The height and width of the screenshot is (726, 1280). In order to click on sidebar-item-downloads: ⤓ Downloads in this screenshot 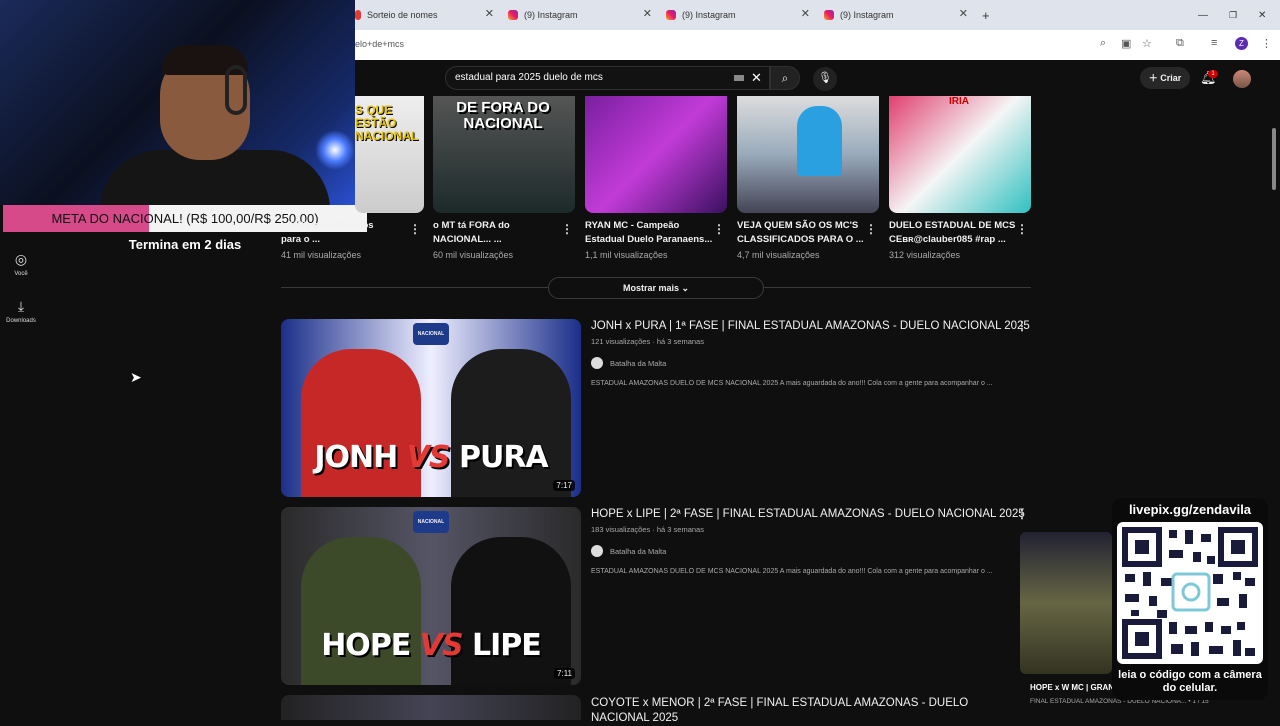, I will do `click(21, 311)`.